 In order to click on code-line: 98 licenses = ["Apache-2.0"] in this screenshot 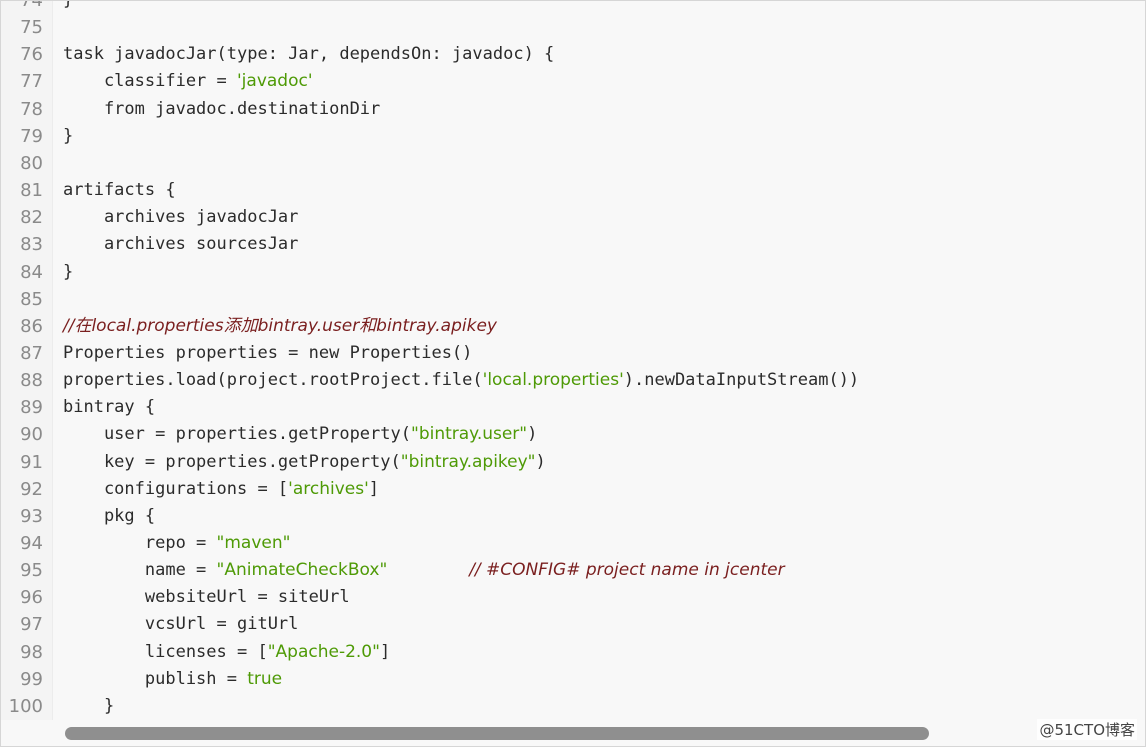, I will do `click(573, 652)`.